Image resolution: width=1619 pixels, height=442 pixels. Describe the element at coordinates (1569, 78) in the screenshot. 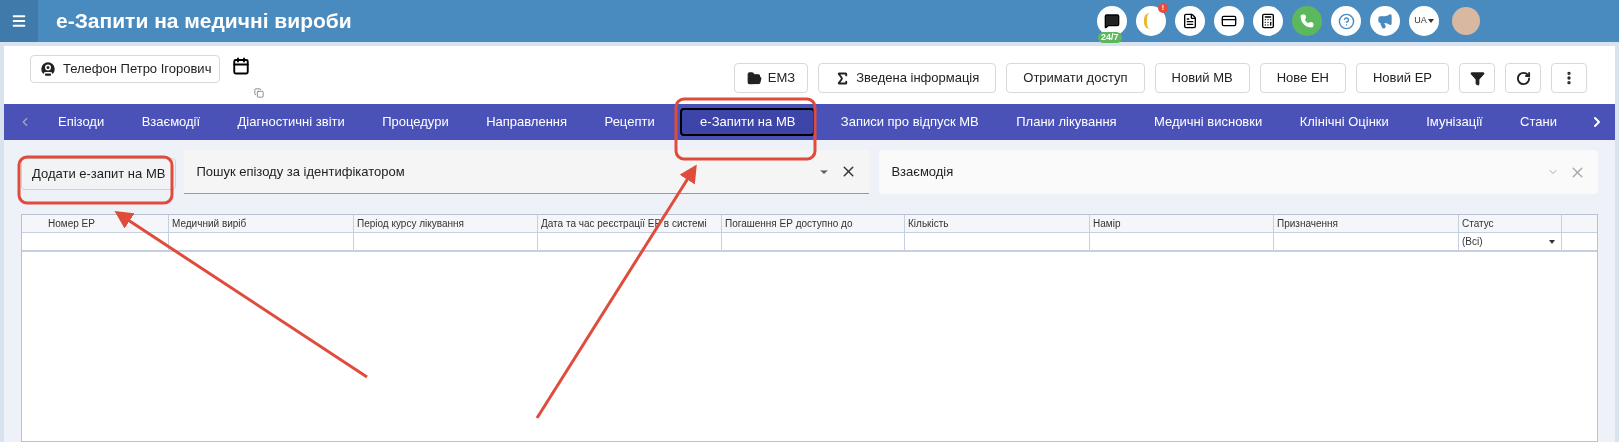

I see `more-button` at that location.